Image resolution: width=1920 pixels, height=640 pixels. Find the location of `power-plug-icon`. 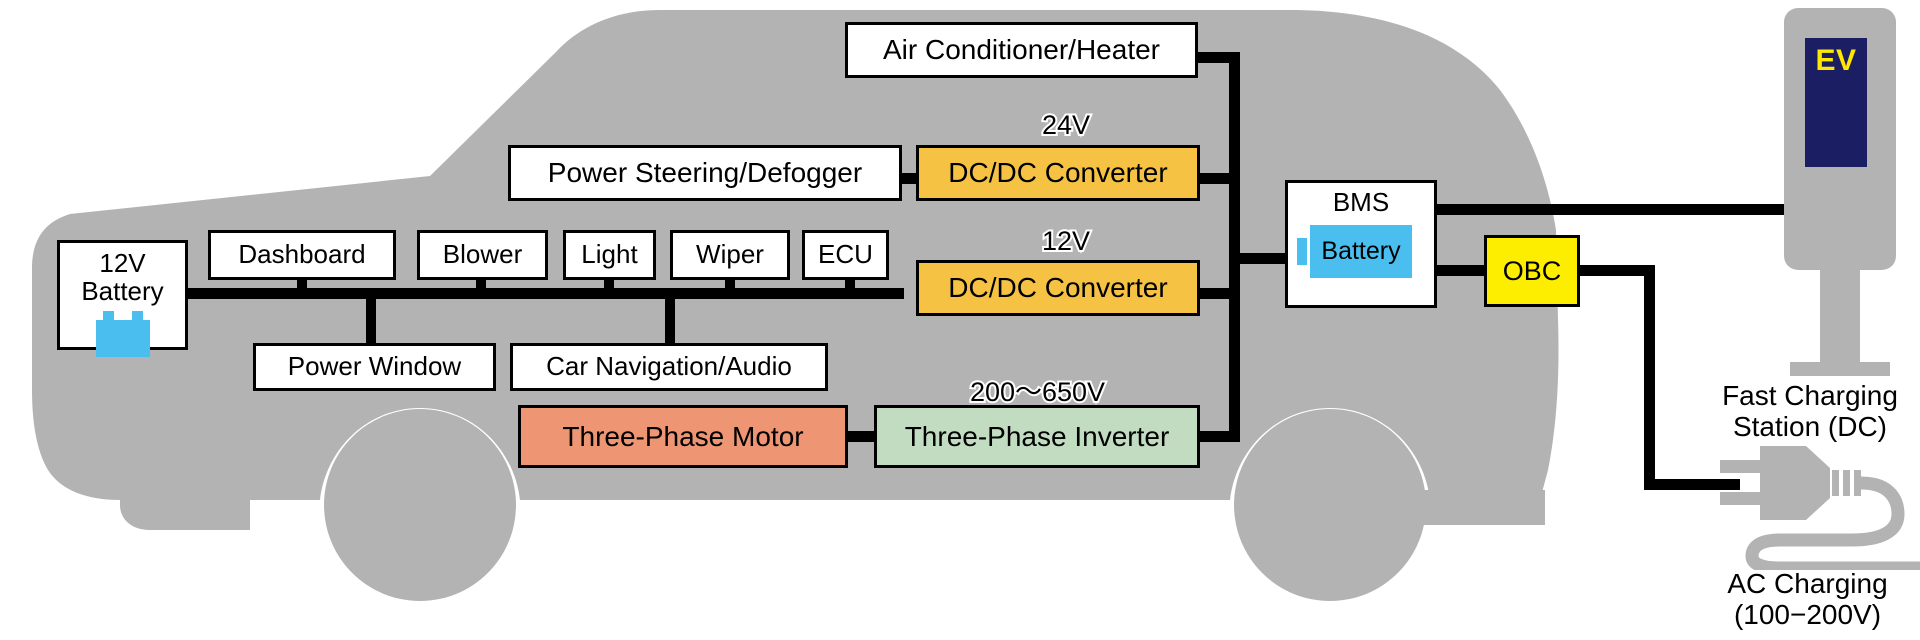

power-plug-icon is located at coordinates (1820, 508).